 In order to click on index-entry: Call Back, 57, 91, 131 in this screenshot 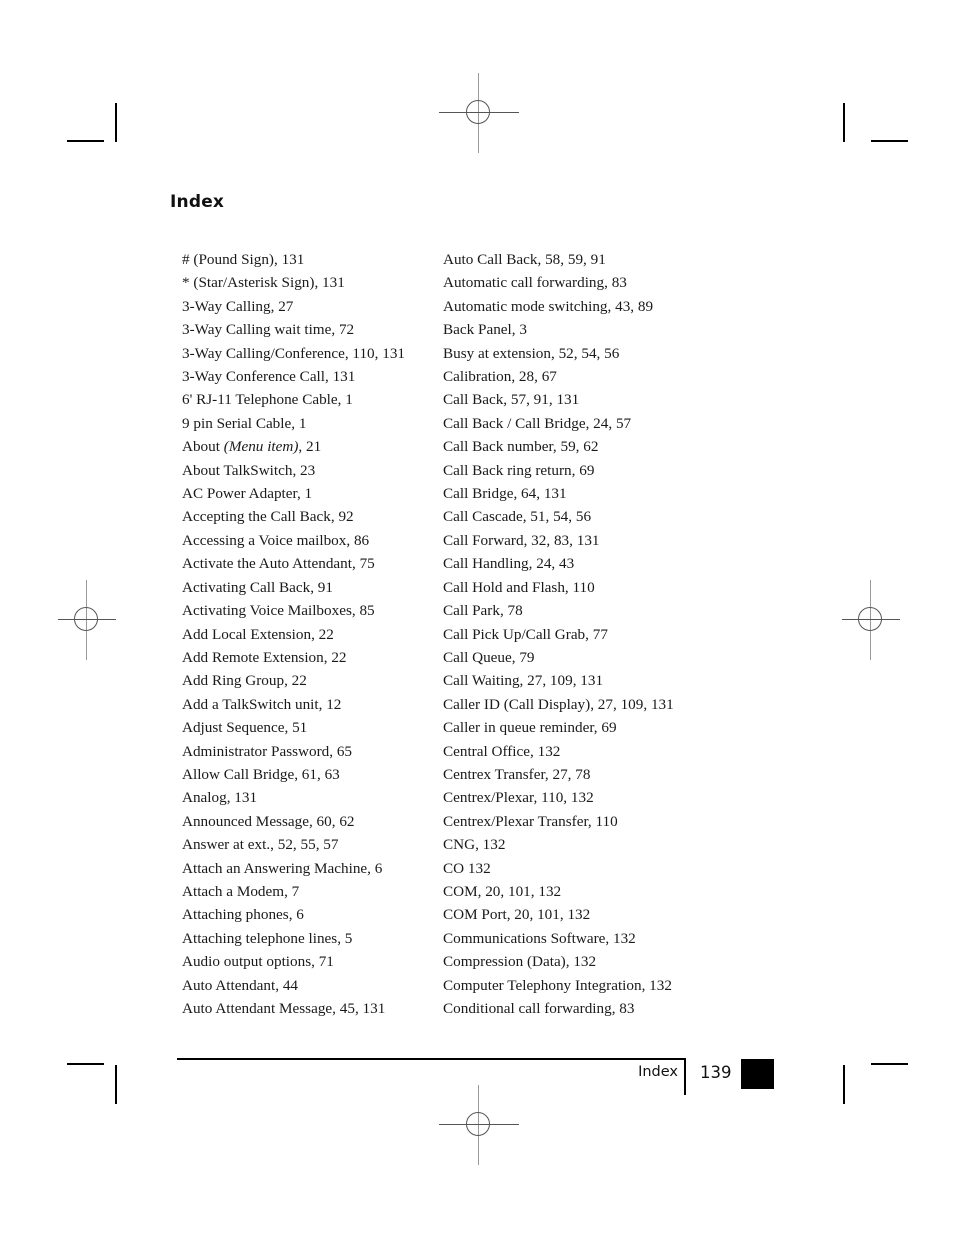, I will do `click(511, 400)`.